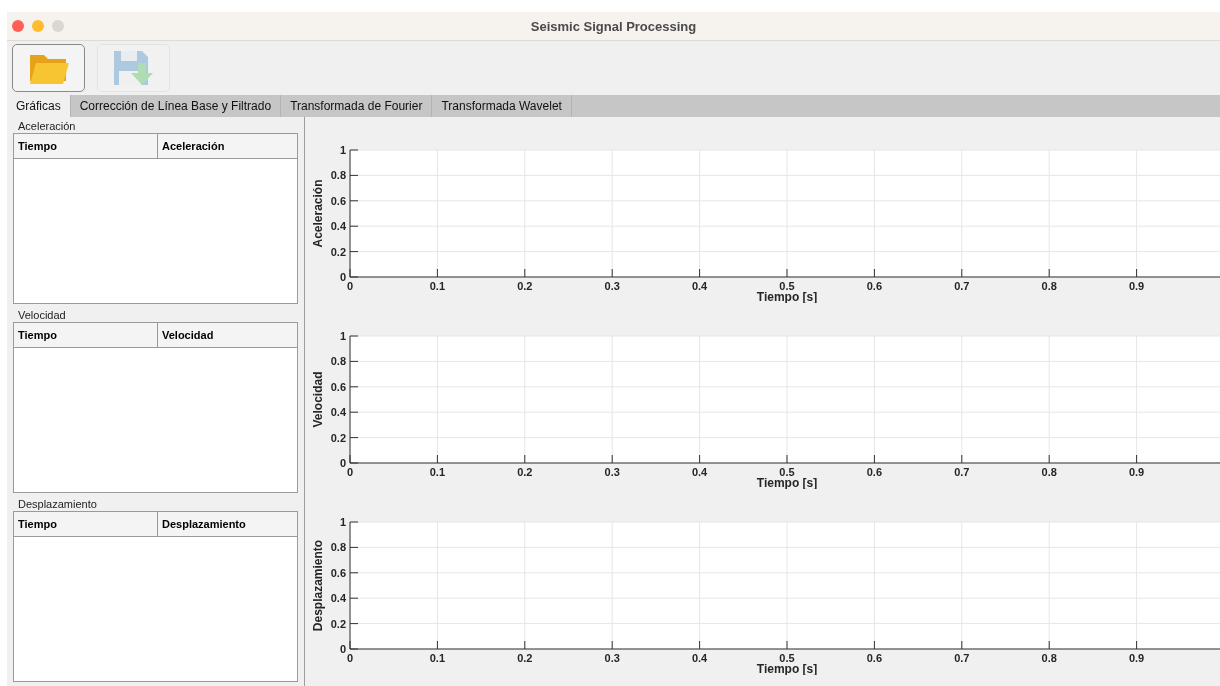 Image resolution: width=1220 pixels, height=686 pixels. I want to click on tab: Gráficas, so click(39, 106).